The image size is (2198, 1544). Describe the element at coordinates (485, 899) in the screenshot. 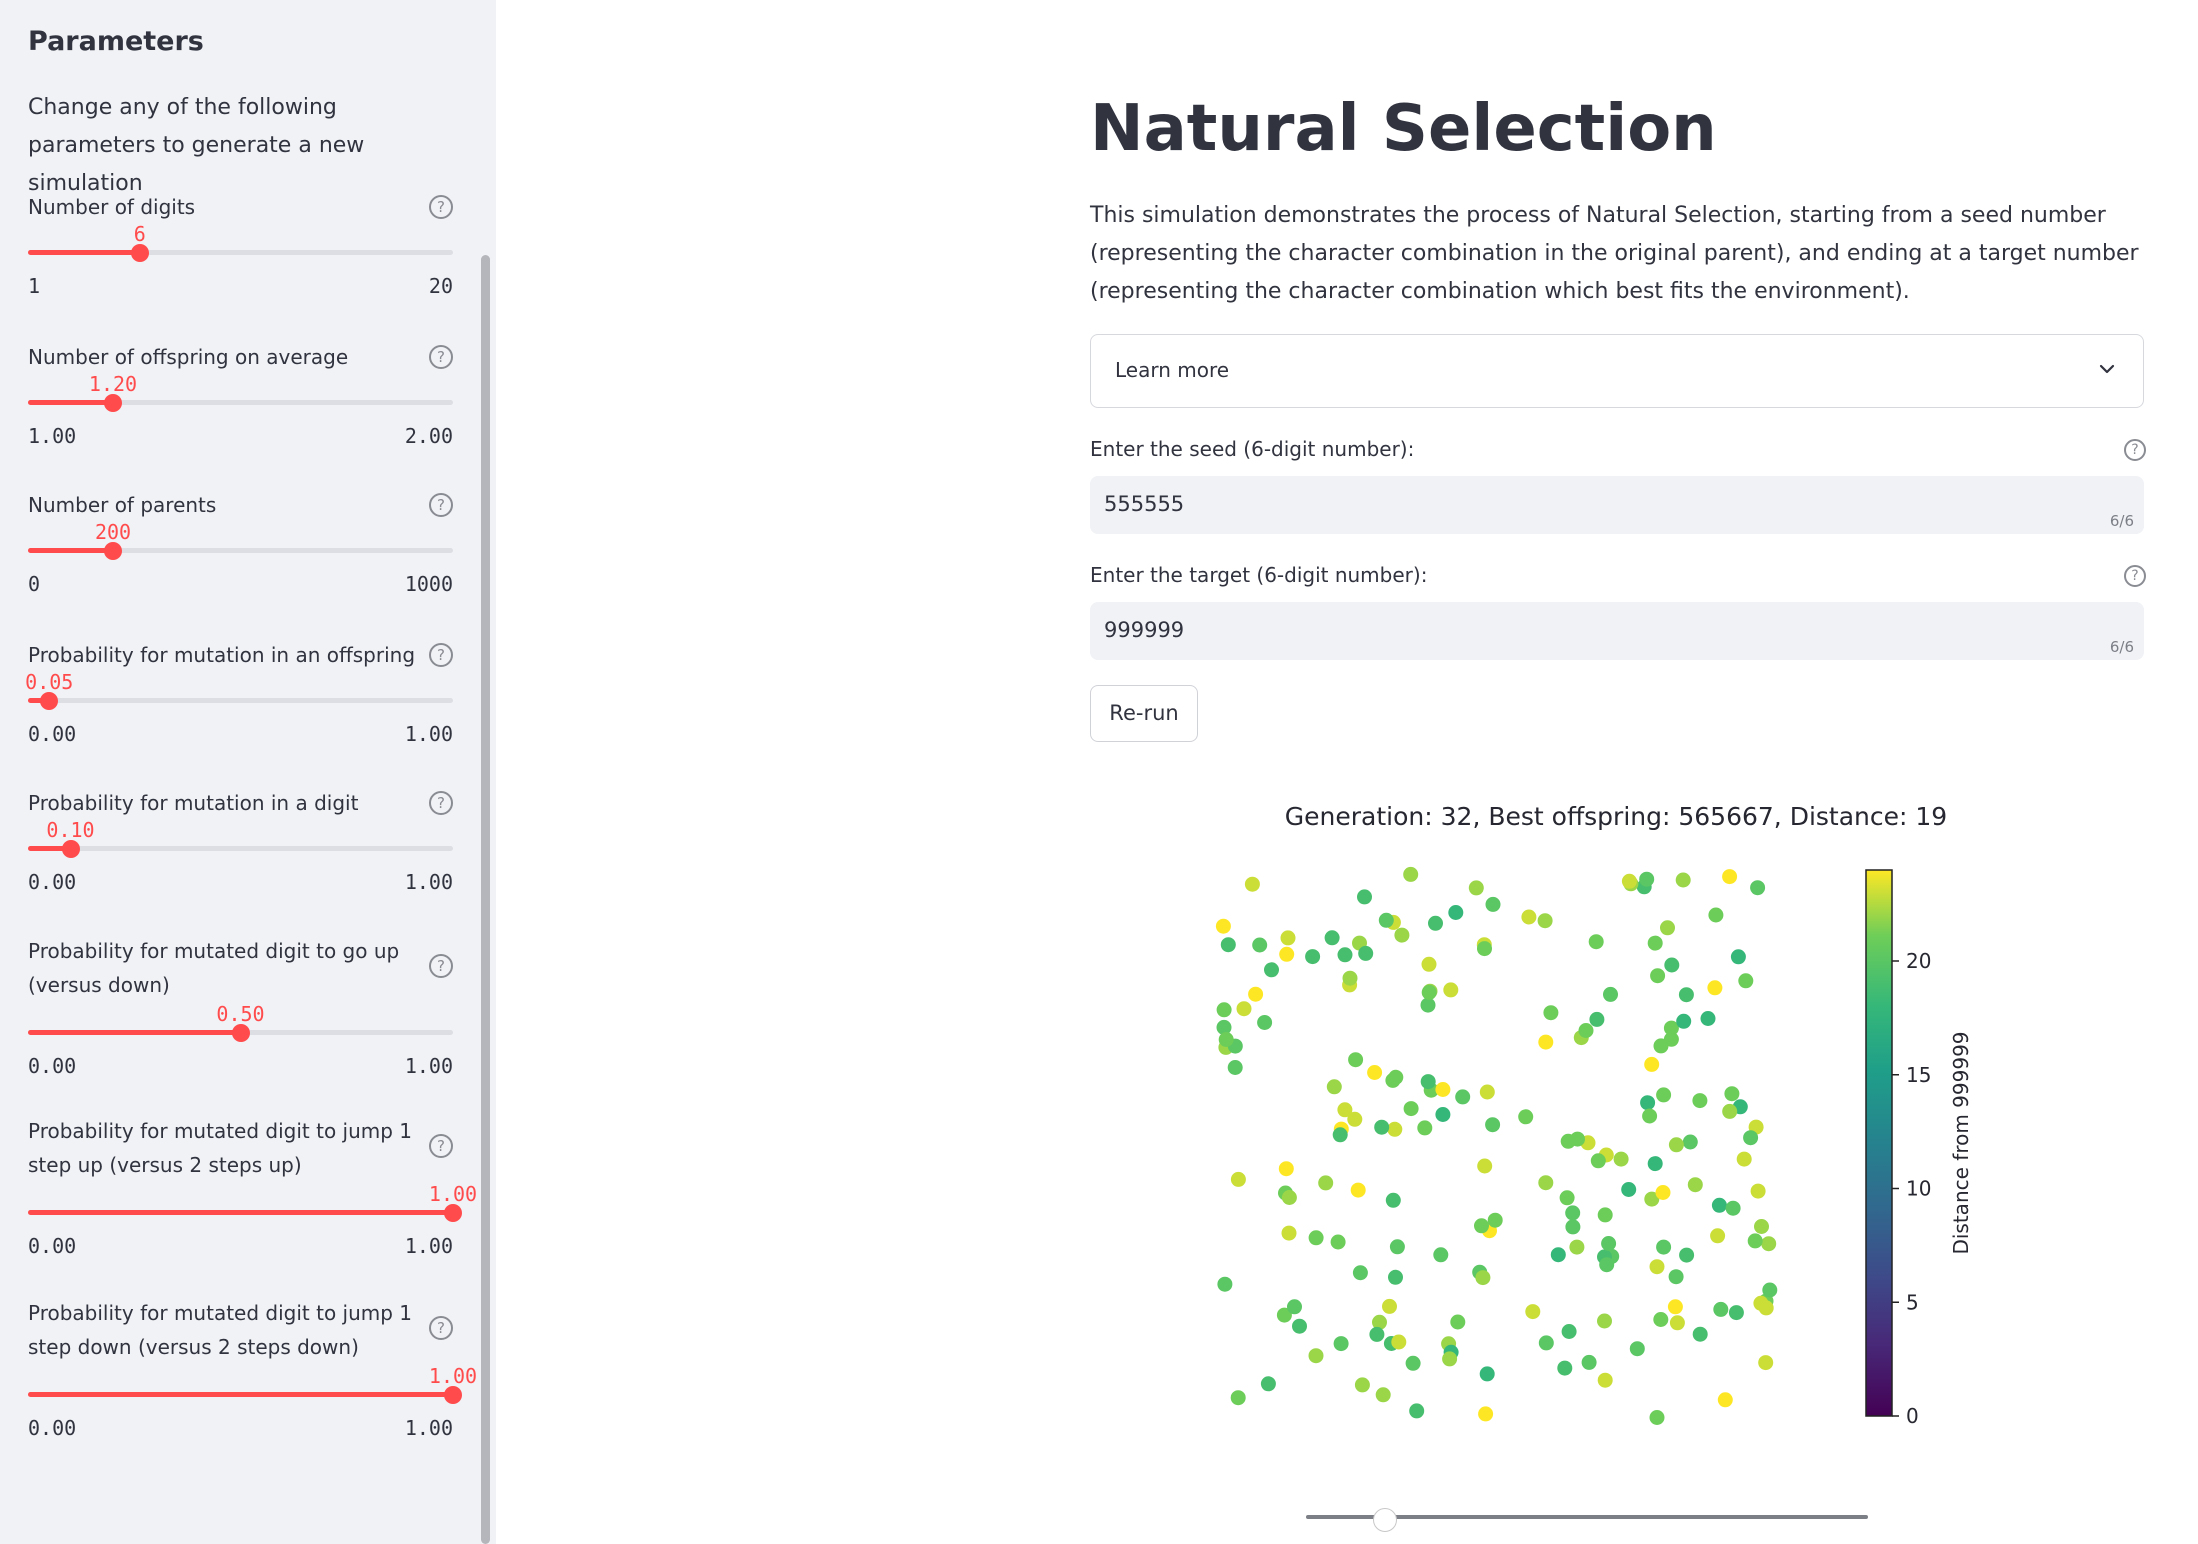

I see `sidebar-scrollbar` at that location.